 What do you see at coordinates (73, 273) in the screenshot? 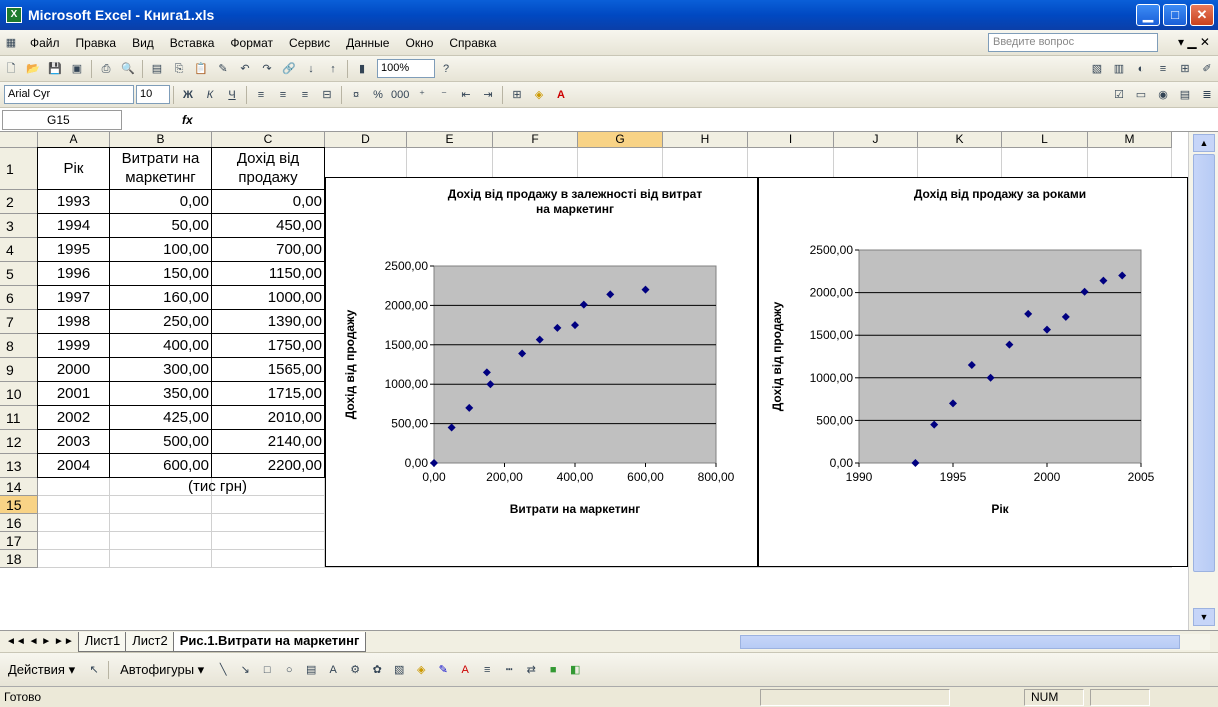
I see `table-cell: 1996` at bounding box center [73, 273].